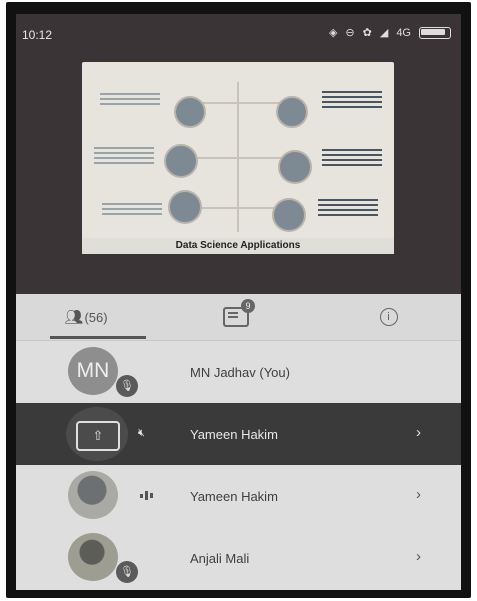 This screenshot has height=601, width=477. What do you see at coordinates (292, 112) in the screenshot?
I see `healthcare-node` at bounding box center [292, 112].